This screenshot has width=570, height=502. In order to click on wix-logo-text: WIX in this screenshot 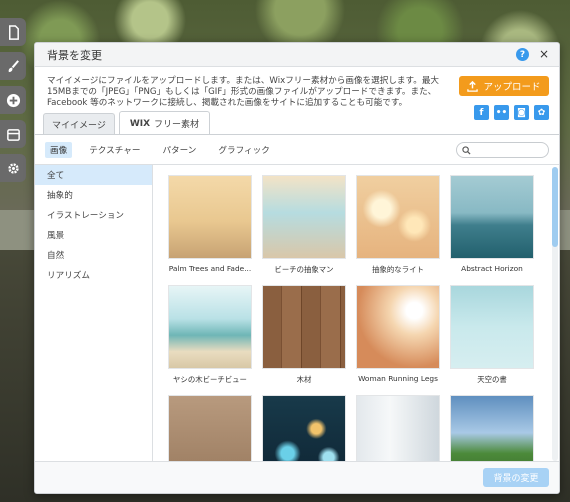, I will do `click(140, 123)`.